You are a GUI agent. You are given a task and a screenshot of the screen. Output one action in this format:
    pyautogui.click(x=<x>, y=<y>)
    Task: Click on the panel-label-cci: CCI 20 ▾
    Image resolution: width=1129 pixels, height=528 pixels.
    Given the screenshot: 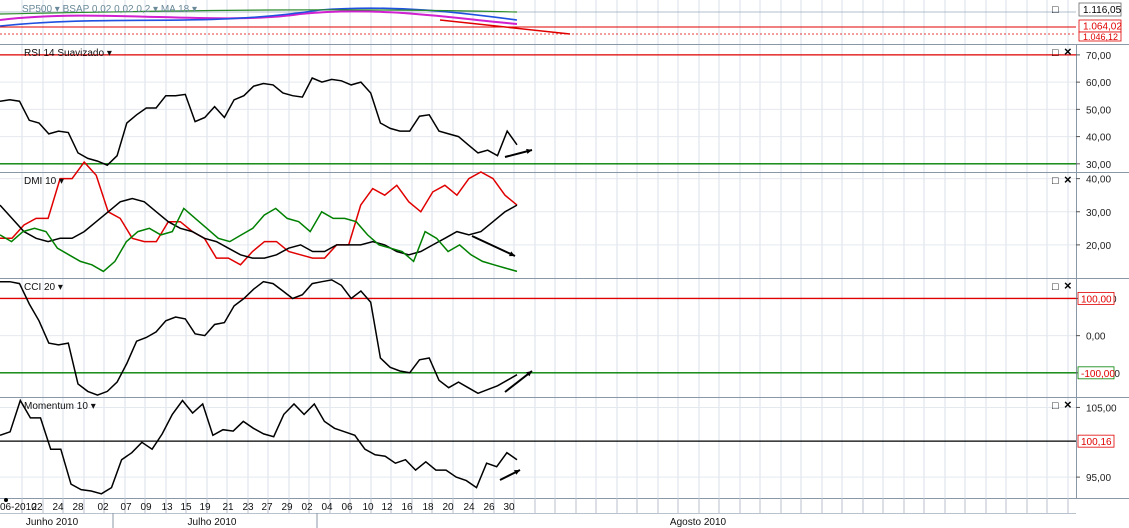 What is the action you would take?
    pyautogui.click(x=43, y=287)
    